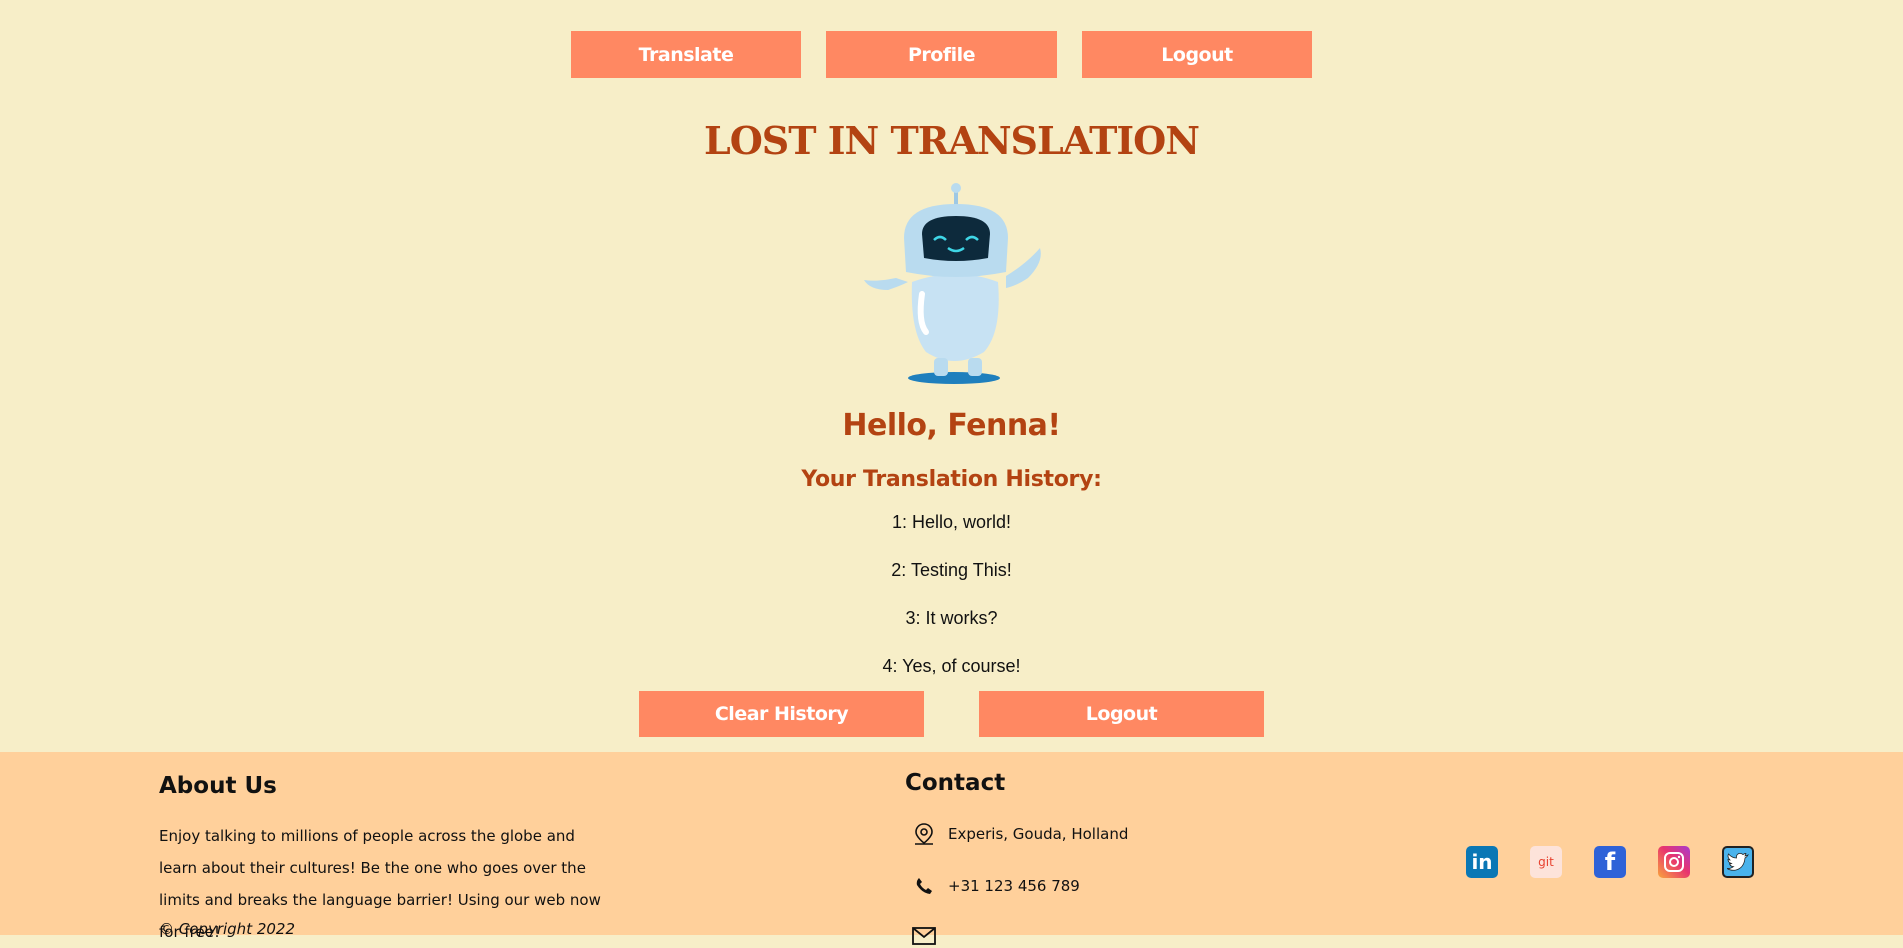 The image size is (1903, 948). What do you see at coordinates (951, 570) in the screenshot?
I see `history-item: 2: Testing This!` at bounding box center [951, 570].